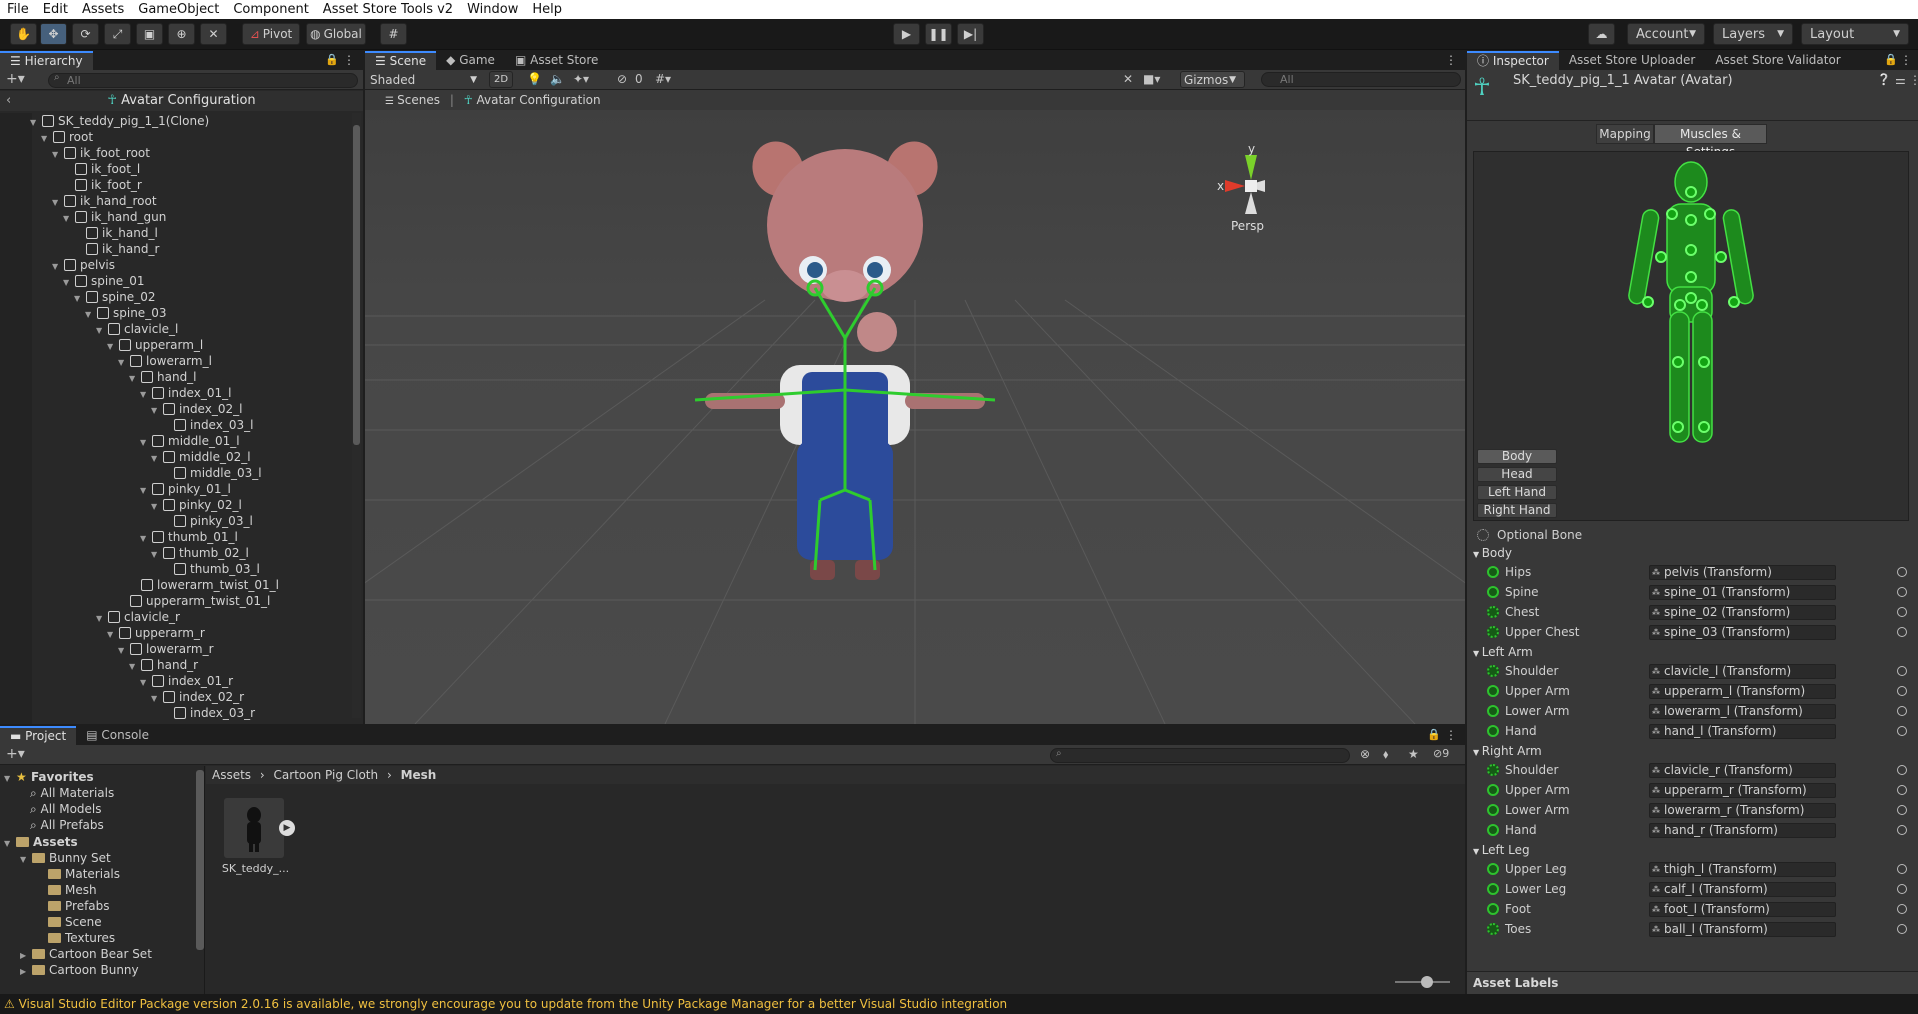 The width and height of the screenshot is (1918, 1014). What do you see at coordinates (1777, 60) in the screenshot?
I see `tab-asset-store-validator: Asset Store Validator` at bounding box center [1777, 60].